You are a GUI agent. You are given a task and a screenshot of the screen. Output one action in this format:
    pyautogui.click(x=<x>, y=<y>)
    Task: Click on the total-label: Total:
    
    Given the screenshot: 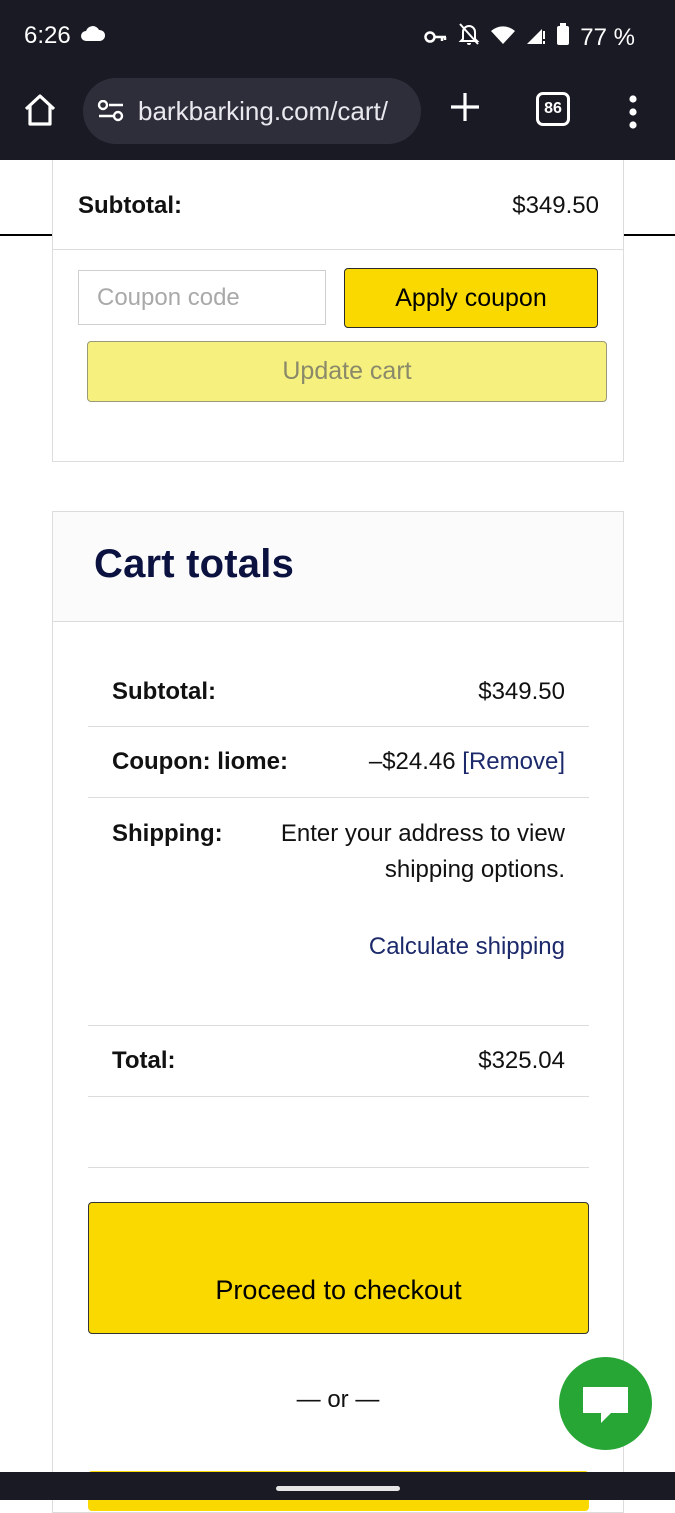 What is the action you would take?
    pyautogui.click(x=144, y=1060)
    